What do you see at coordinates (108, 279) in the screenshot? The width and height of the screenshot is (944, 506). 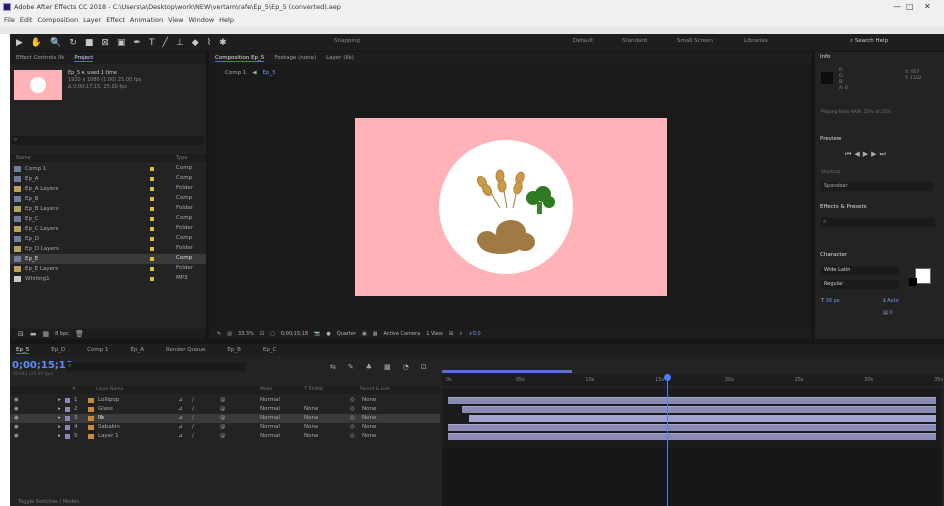 I see `project-item: Whiting1 MP3` at bounding box center [108, 279].